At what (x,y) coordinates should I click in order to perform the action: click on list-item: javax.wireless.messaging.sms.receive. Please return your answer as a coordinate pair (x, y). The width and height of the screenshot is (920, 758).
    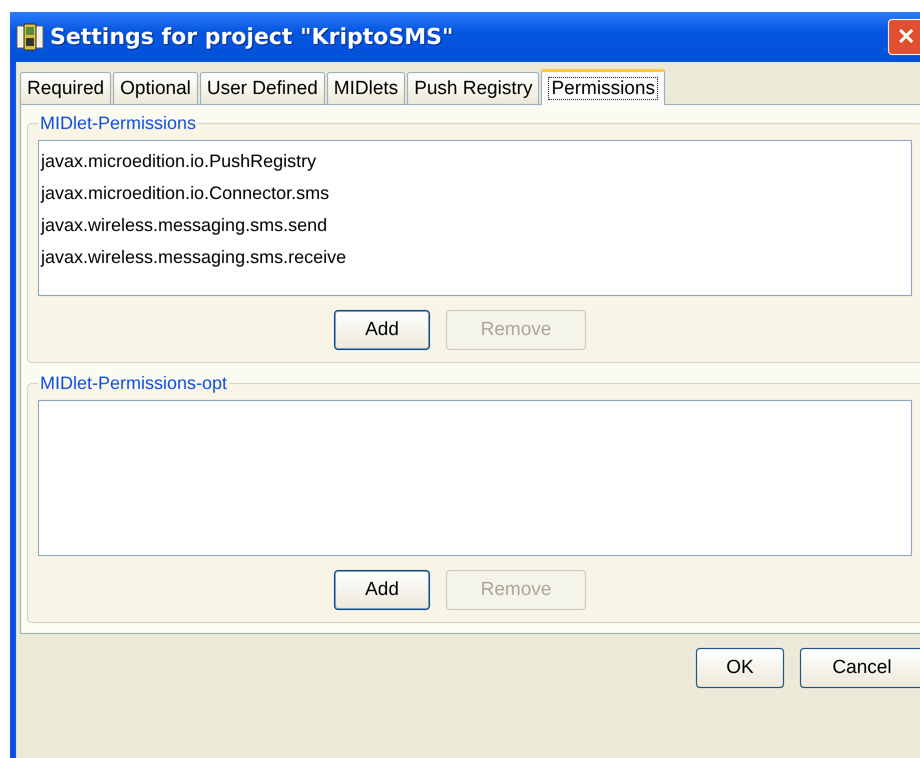
    Looking at the image, I should click on (476, 257).